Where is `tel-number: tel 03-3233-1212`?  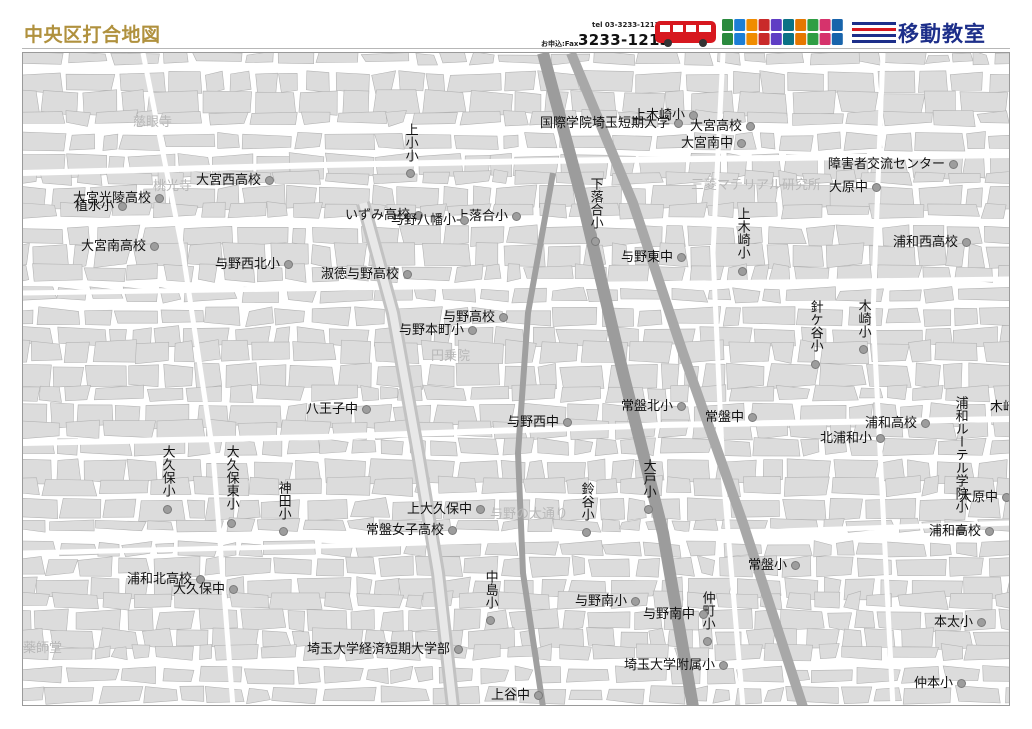
tel-number: tel 03-3233-1212 is located at coordinates (626, 25).